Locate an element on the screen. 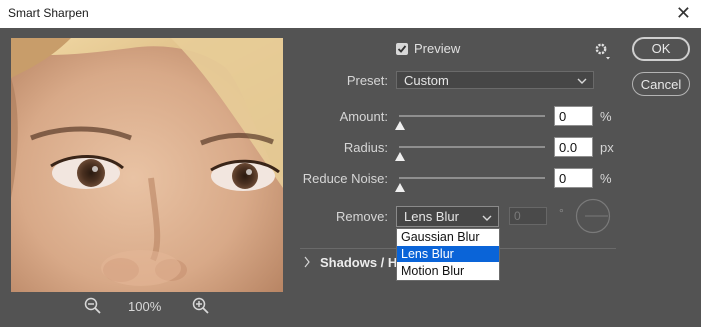 The height and width of the screenshot is (327, 701). remove-select: Lens Blur is located at coordinates (447, 216).